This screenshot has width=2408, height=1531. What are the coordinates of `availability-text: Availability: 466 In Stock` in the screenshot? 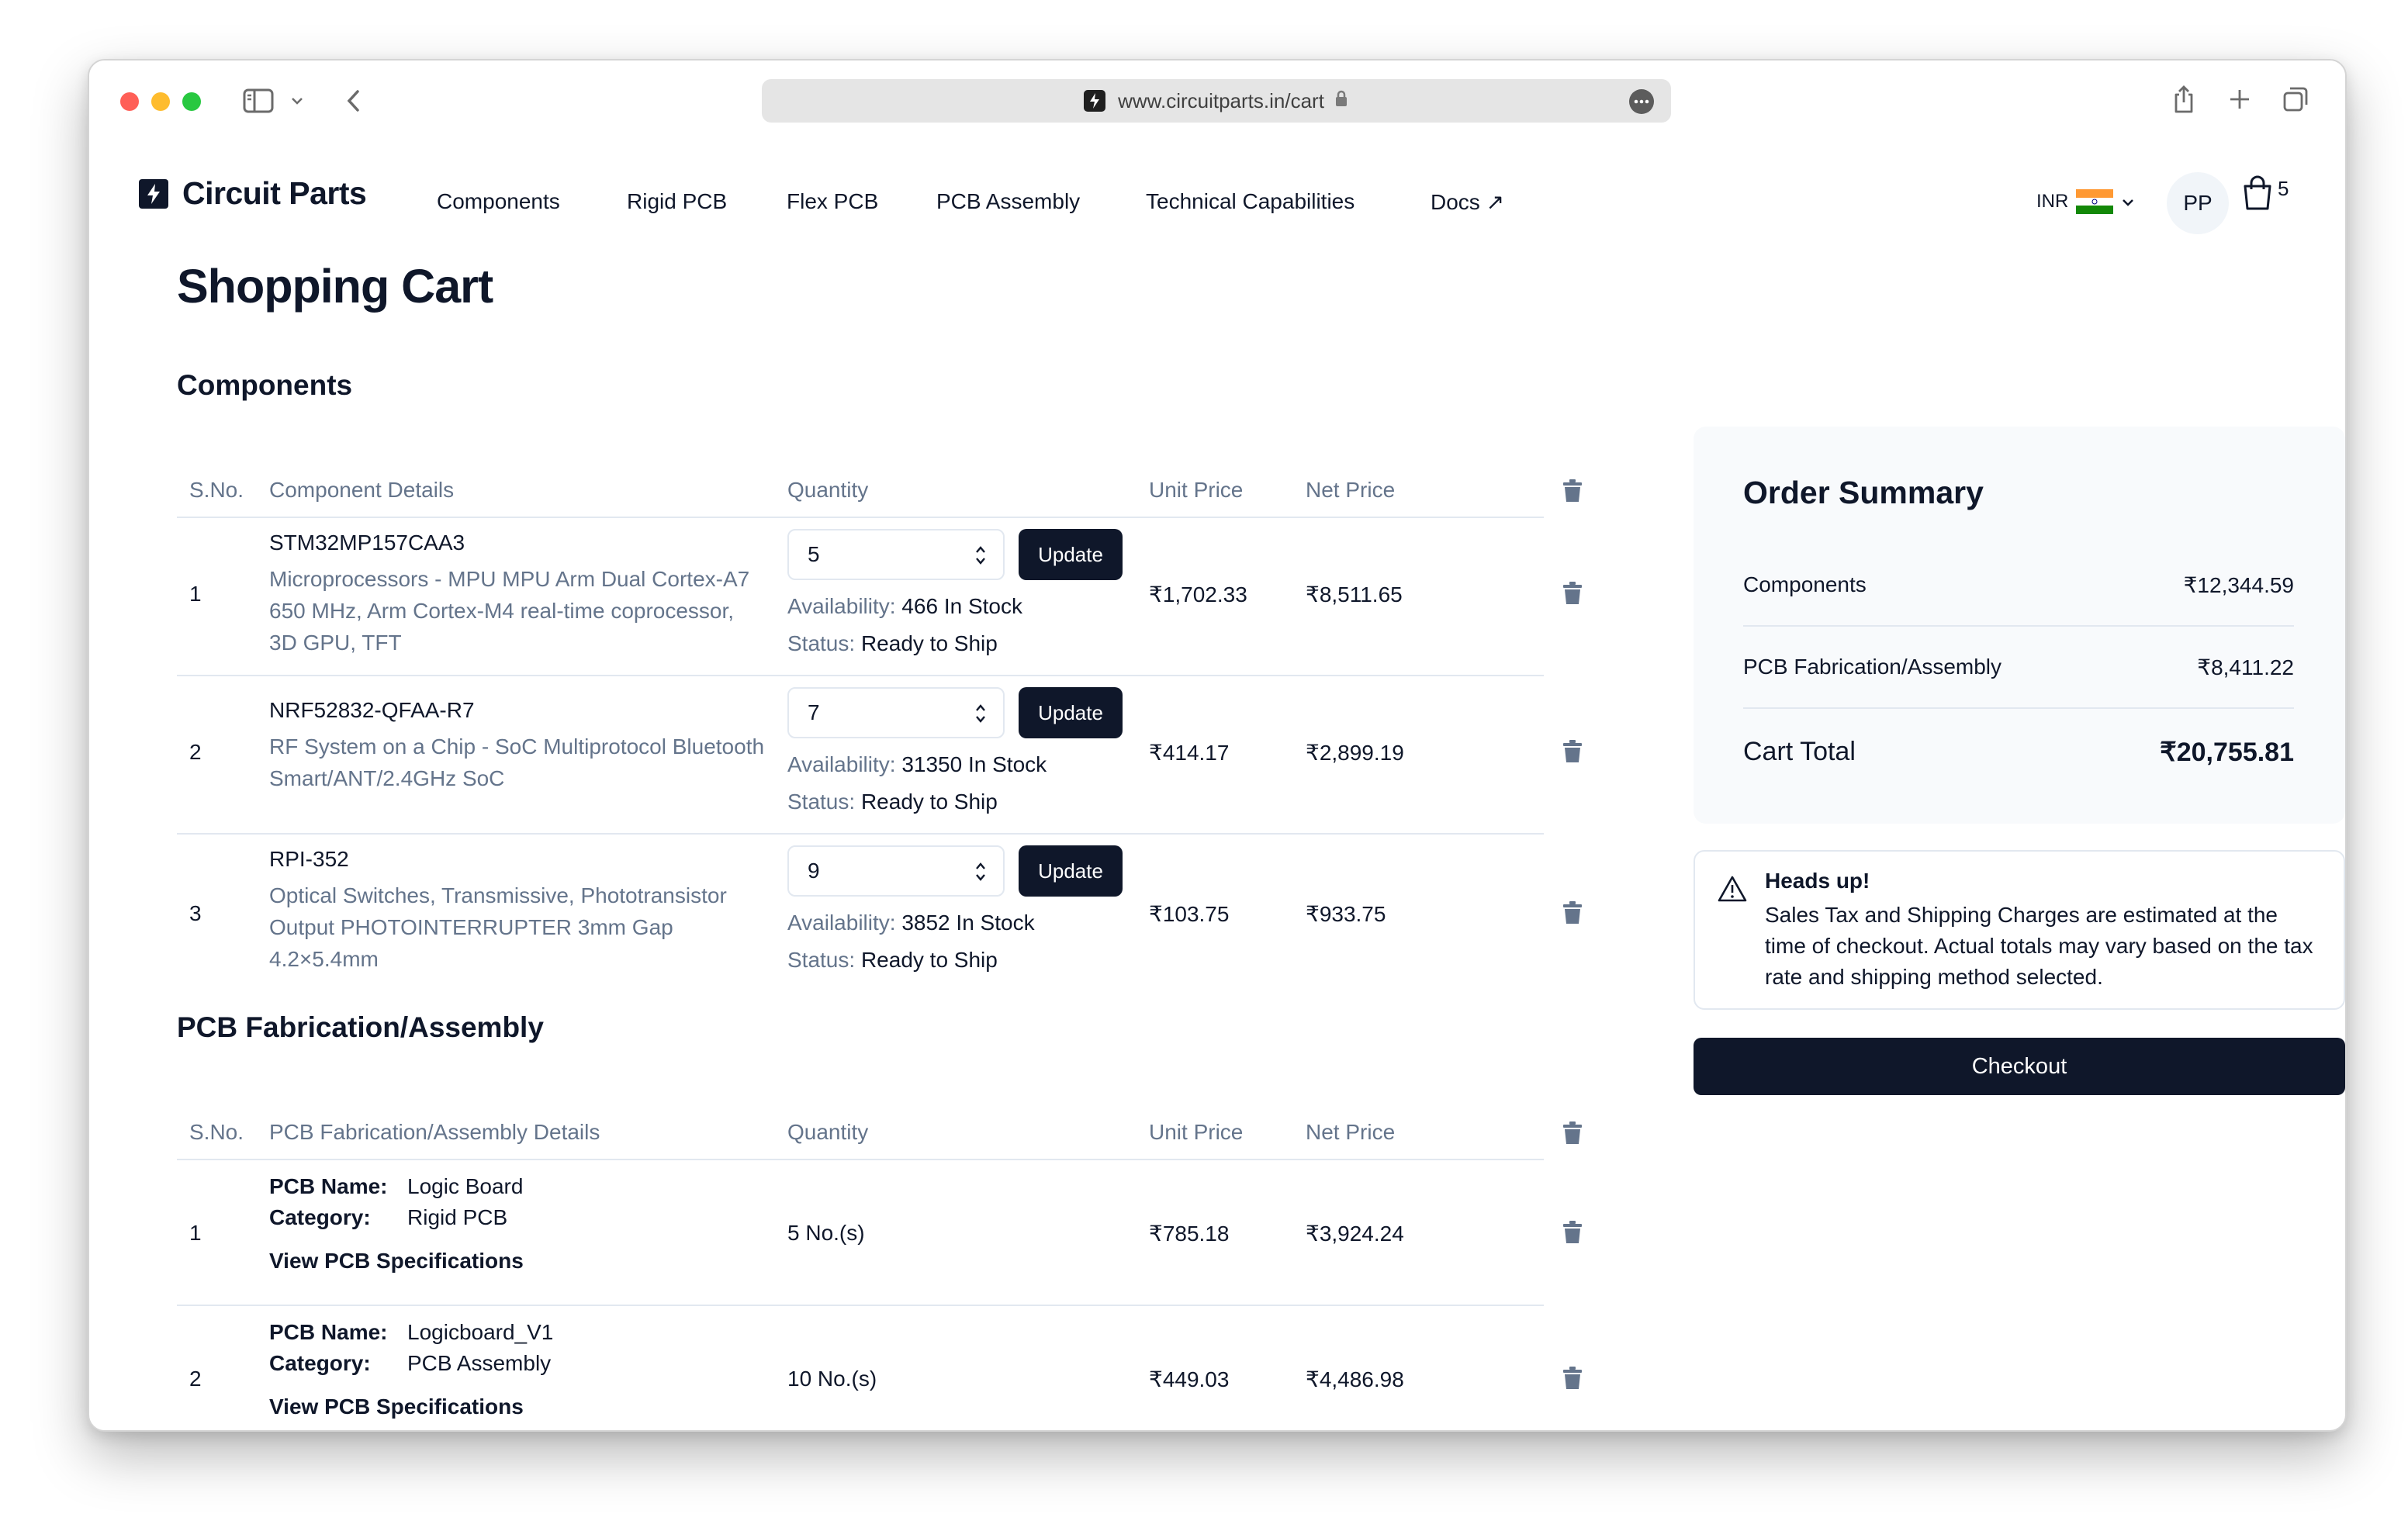 It's located at (904, 606).